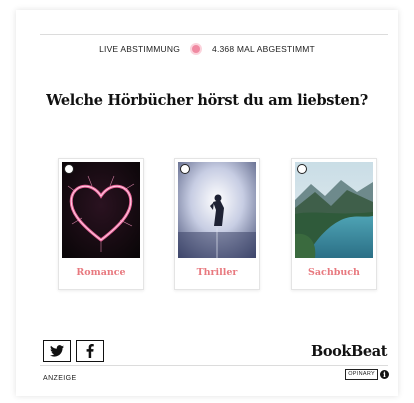 The image size is (414, 403). What do you see at coordinates (60, 378) in the screenshot?
I see `ad-label: ANZEIGE` at bounding box center [60, 378].